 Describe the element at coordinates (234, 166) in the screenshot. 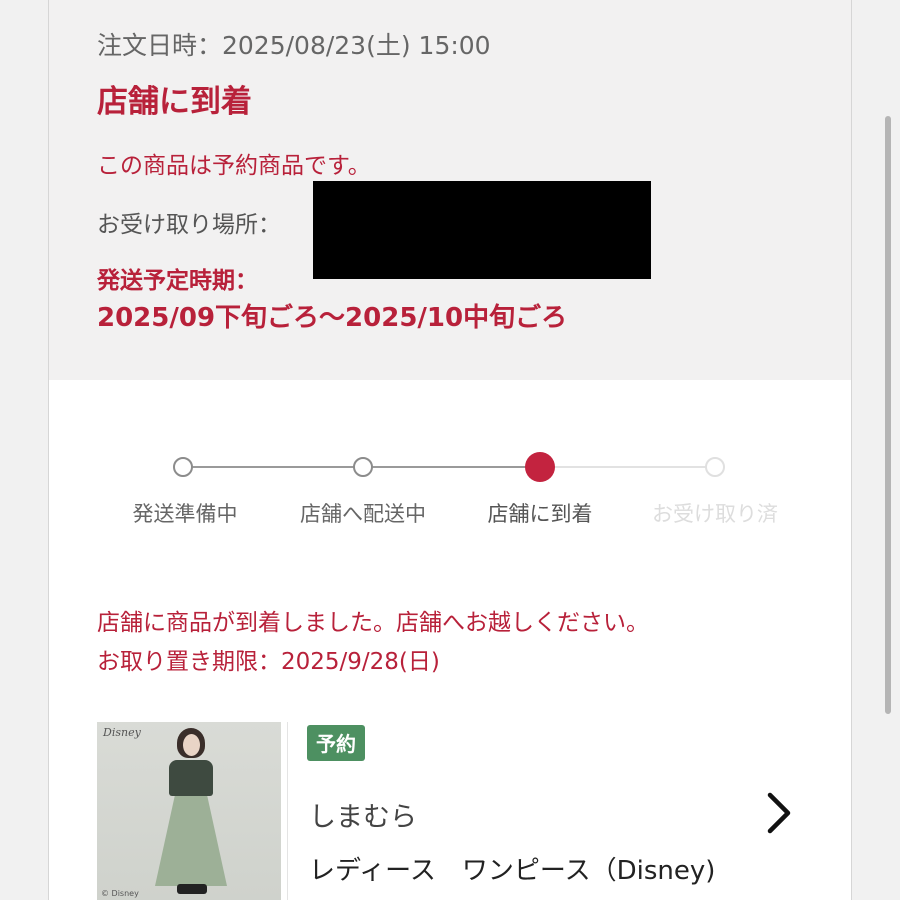

I see `reservation-note: この商品は予約商品です。` at that location.